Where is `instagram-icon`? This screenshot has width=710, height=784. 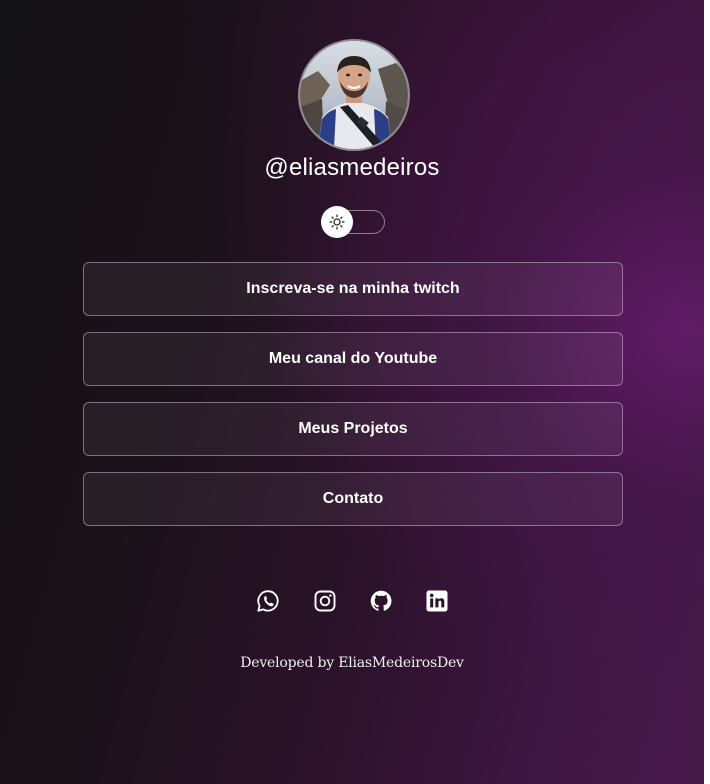 instagram-icon is located at coordinates (325, 601).